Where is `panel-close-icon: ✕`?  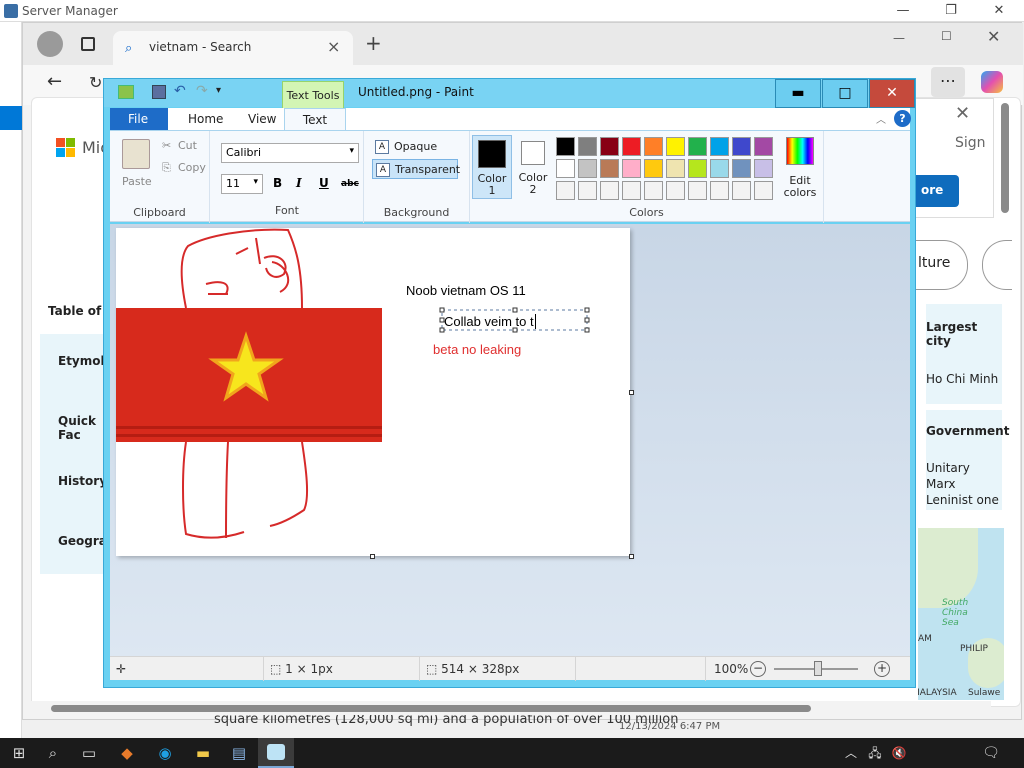
panel-close-icon: ✕ is located at coordinates (962, 113).